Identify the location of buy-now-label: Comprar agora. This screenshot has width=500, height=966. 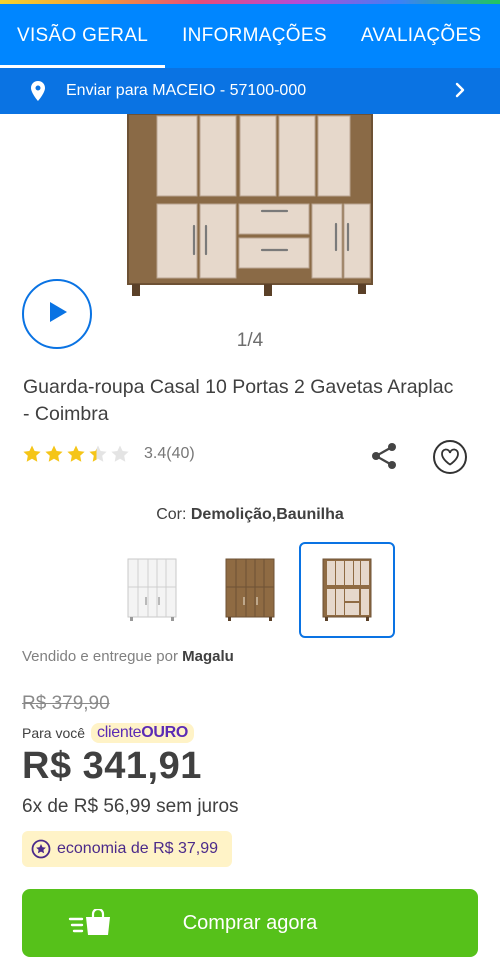
(250, 922).